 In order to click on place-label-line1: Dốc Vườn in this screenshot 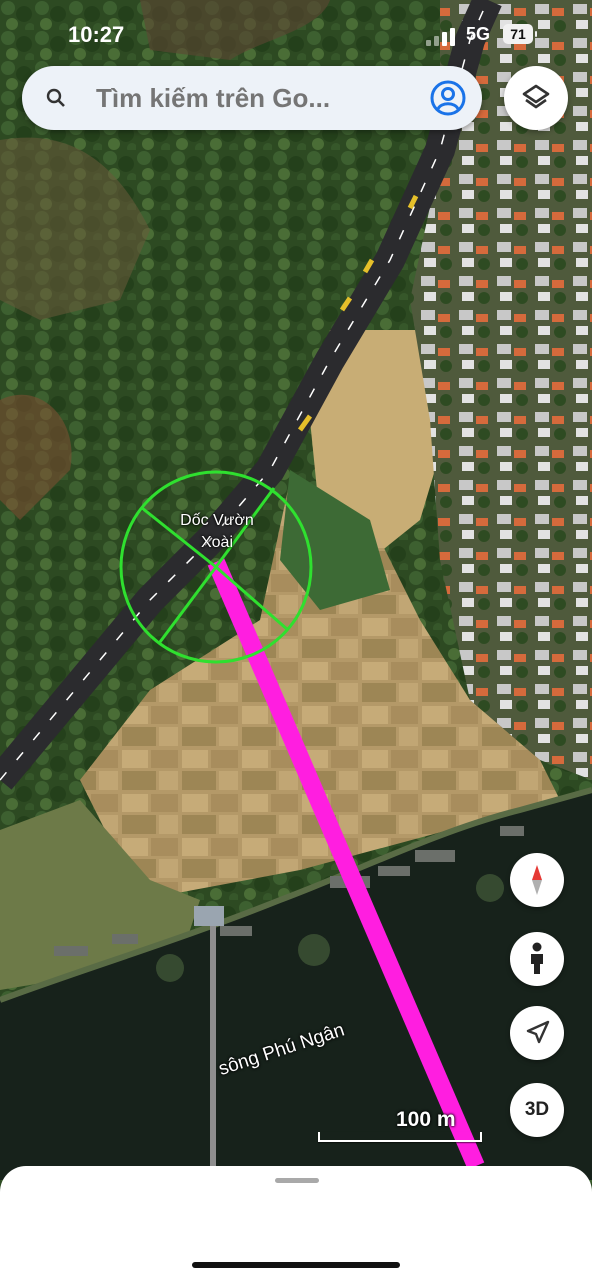, I will do `click(217, 520)`.